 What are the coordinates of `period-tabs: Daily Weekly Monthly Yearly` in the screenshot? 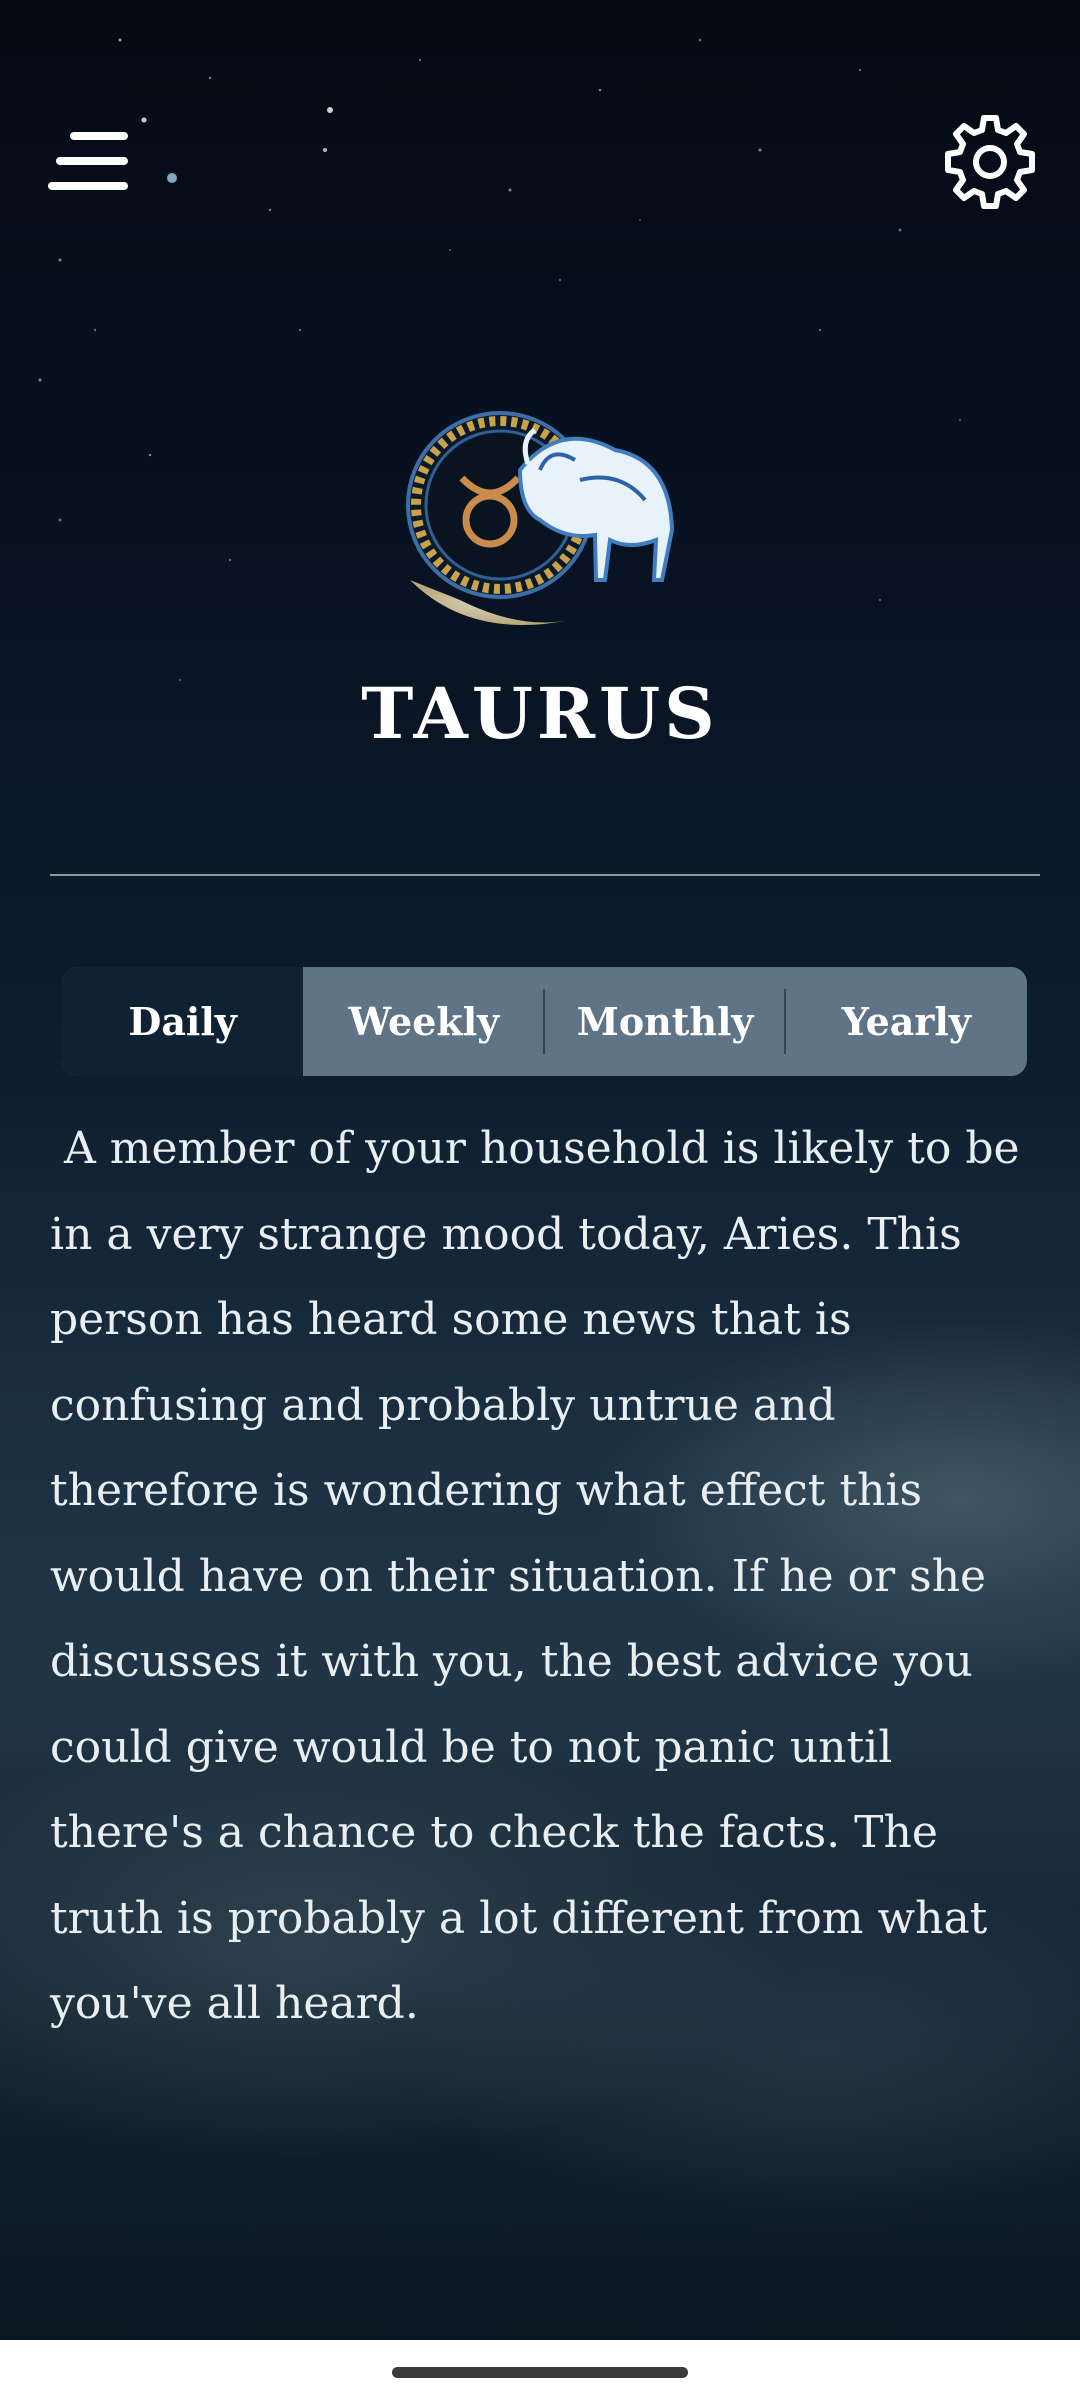 It's located at (544, 1021).